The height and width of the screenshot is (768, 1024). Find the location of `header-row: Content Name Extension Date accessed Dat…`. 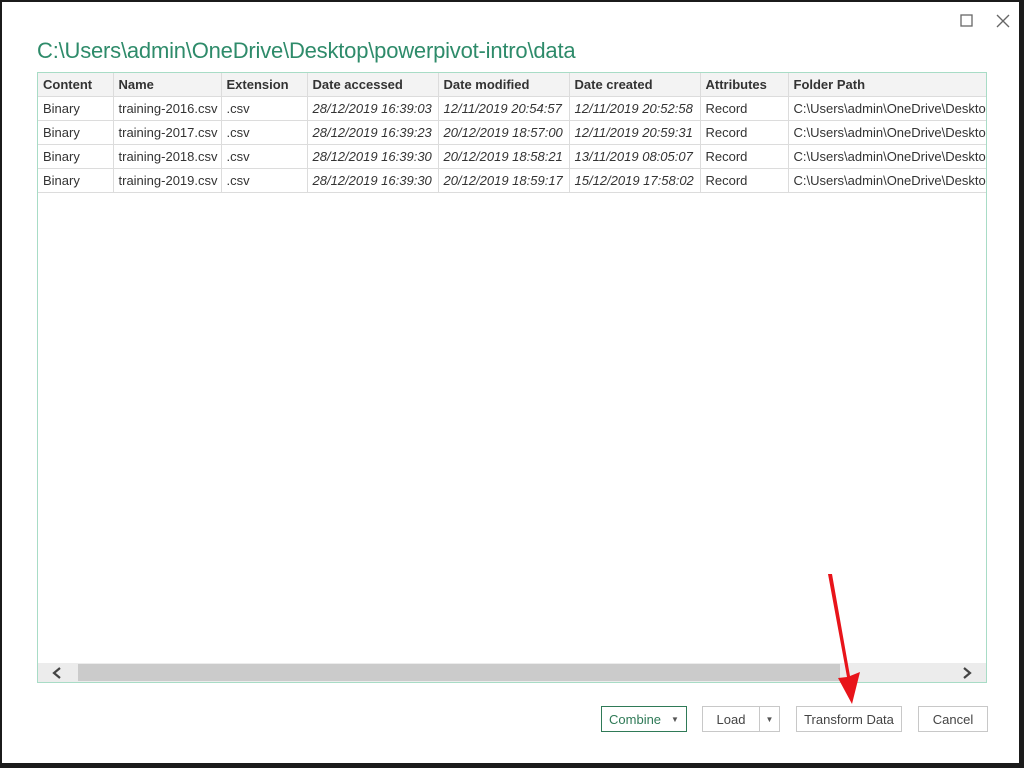

header-row: Content Name Extension Date accessed Dat… is located at coordinates (512, 85).